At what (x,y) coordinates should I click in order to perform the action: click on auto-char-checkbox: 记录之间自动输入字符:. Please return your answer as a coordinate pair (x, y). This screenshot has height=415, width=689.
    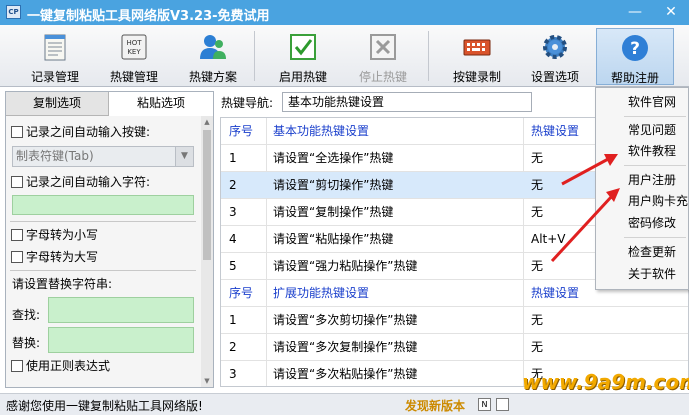
    Looking at the image, I should click on (80, 182).